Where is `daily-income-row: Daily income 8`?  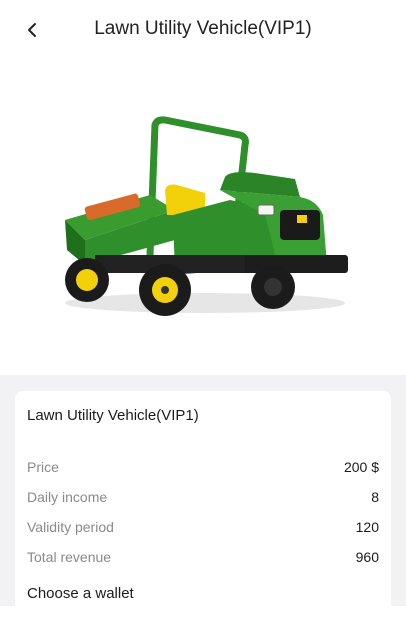 daily-income-row: Daily income 8 is located at coordinates (203, 497).